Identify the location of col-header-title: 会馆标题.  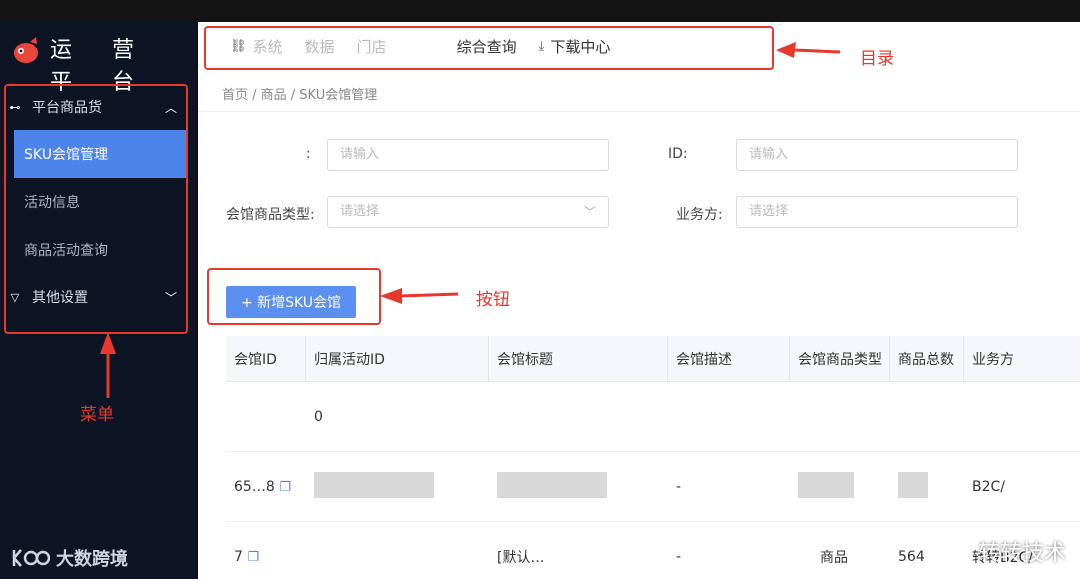
(578, 358).